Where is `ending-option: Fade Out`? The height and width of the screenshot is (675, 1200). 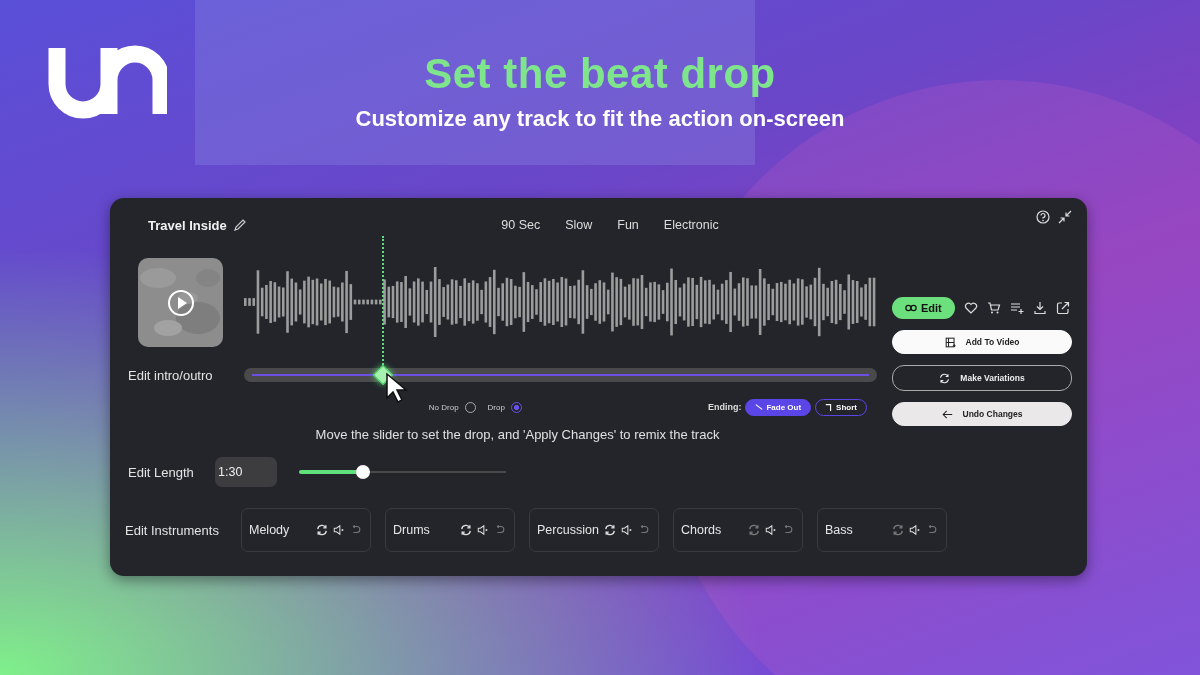
ending-option: Fade Out is located at coordinates (778, 407).